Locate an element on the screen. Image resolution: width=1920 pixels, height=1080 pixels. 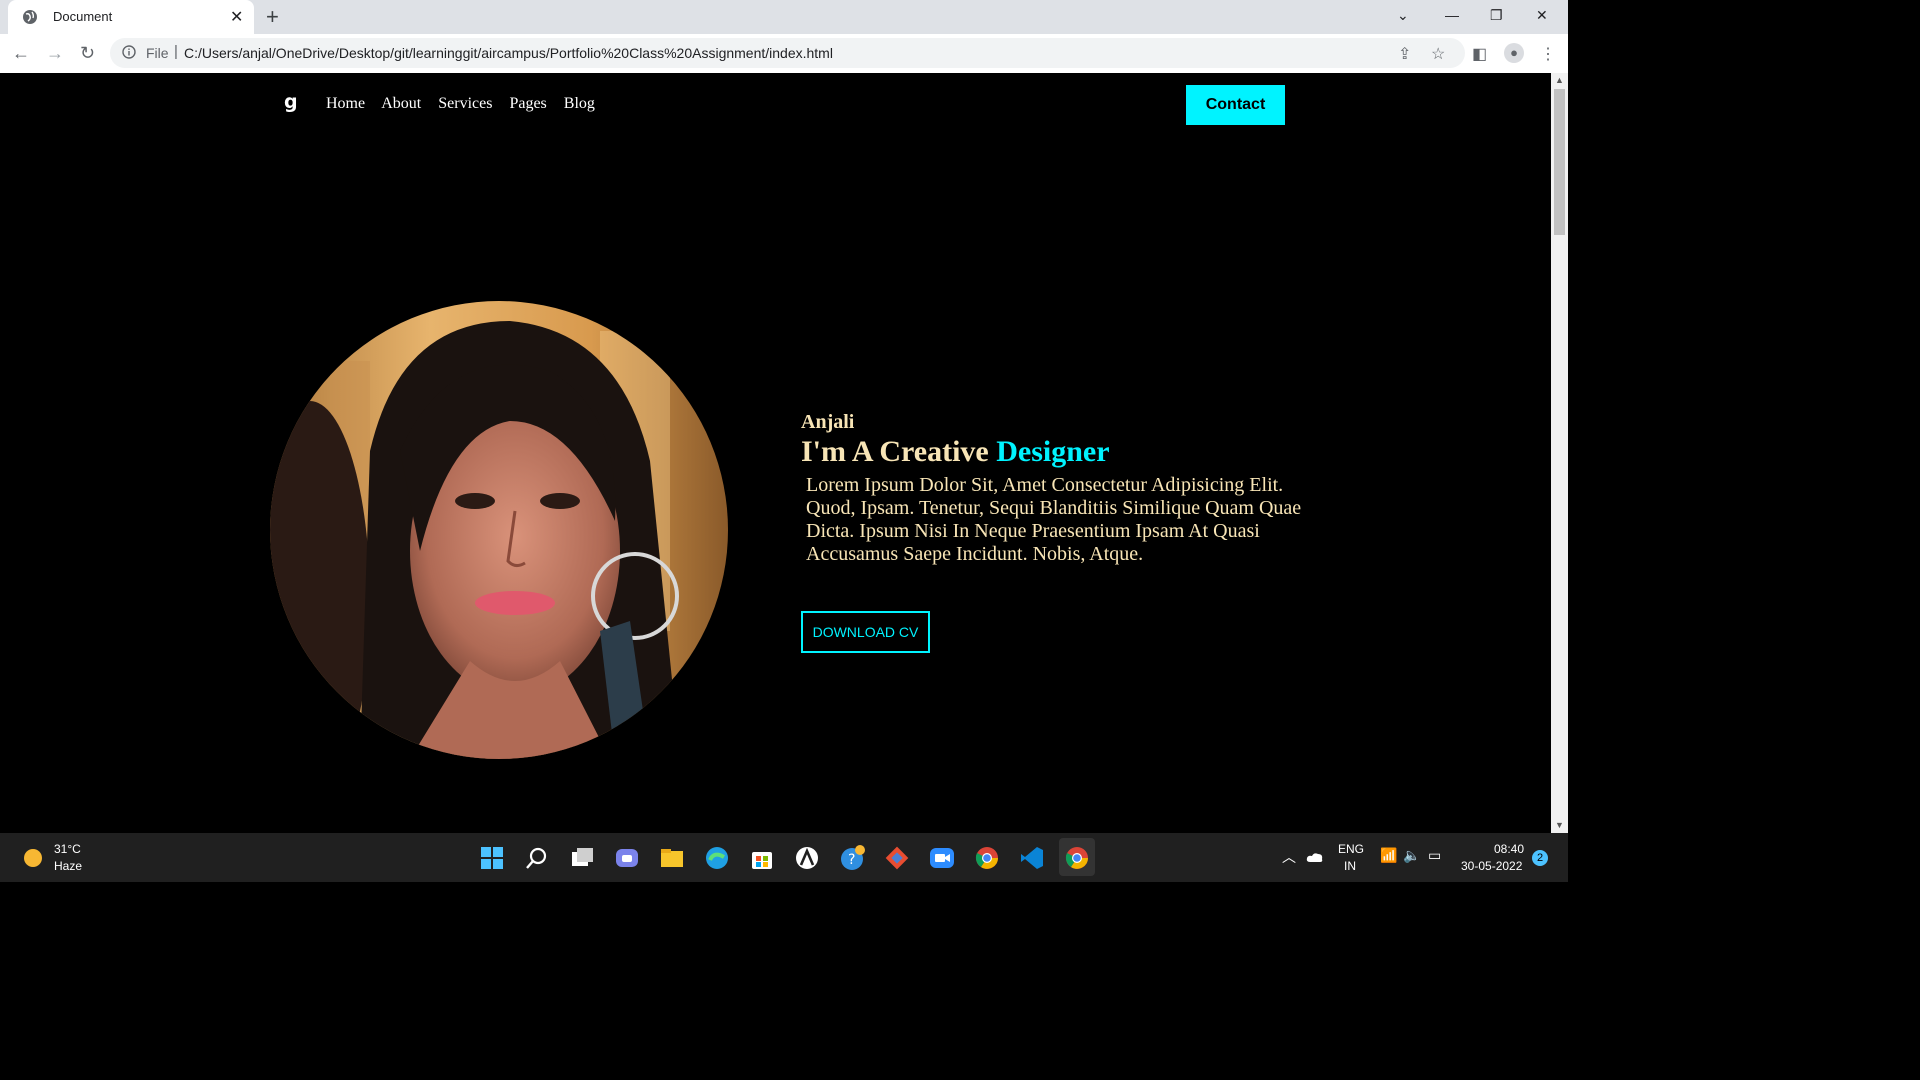
language-indicator: ENG is located at coordinates (1351, 849).